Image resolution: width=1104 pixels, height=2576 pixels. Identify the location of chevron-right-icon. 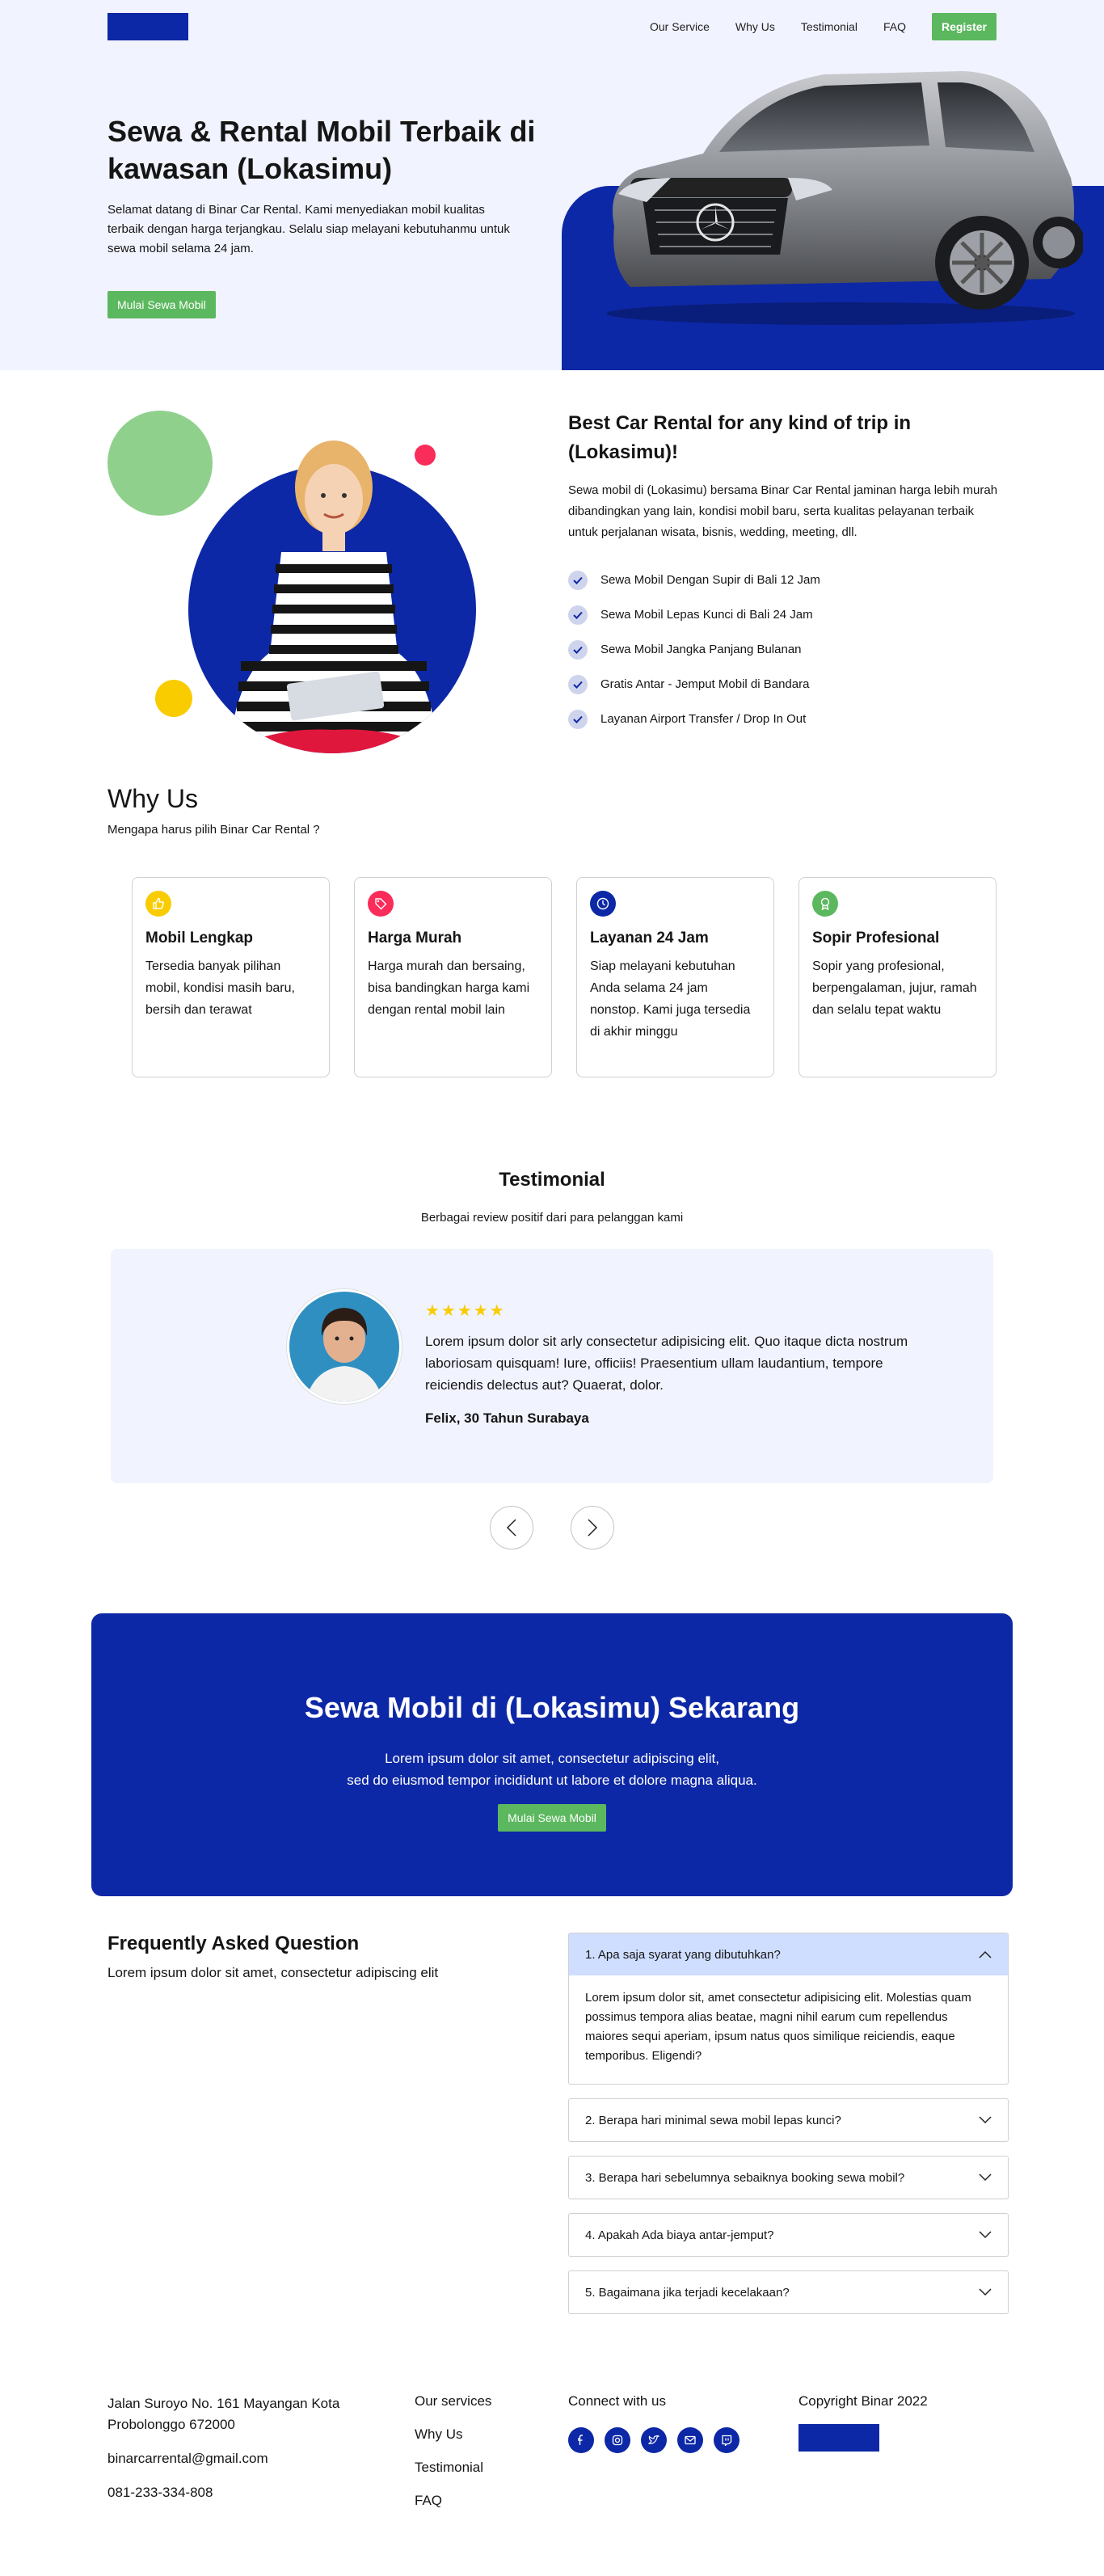
(593, 1528).